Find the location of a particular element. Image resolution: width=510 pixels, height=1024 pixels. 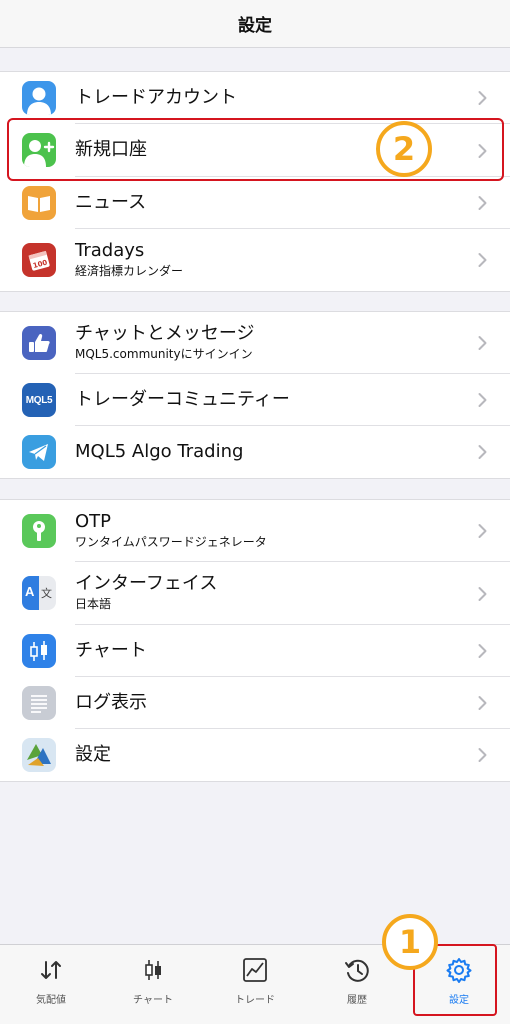

tab-quotes: 気配値 is located at coordinates (51, 984).